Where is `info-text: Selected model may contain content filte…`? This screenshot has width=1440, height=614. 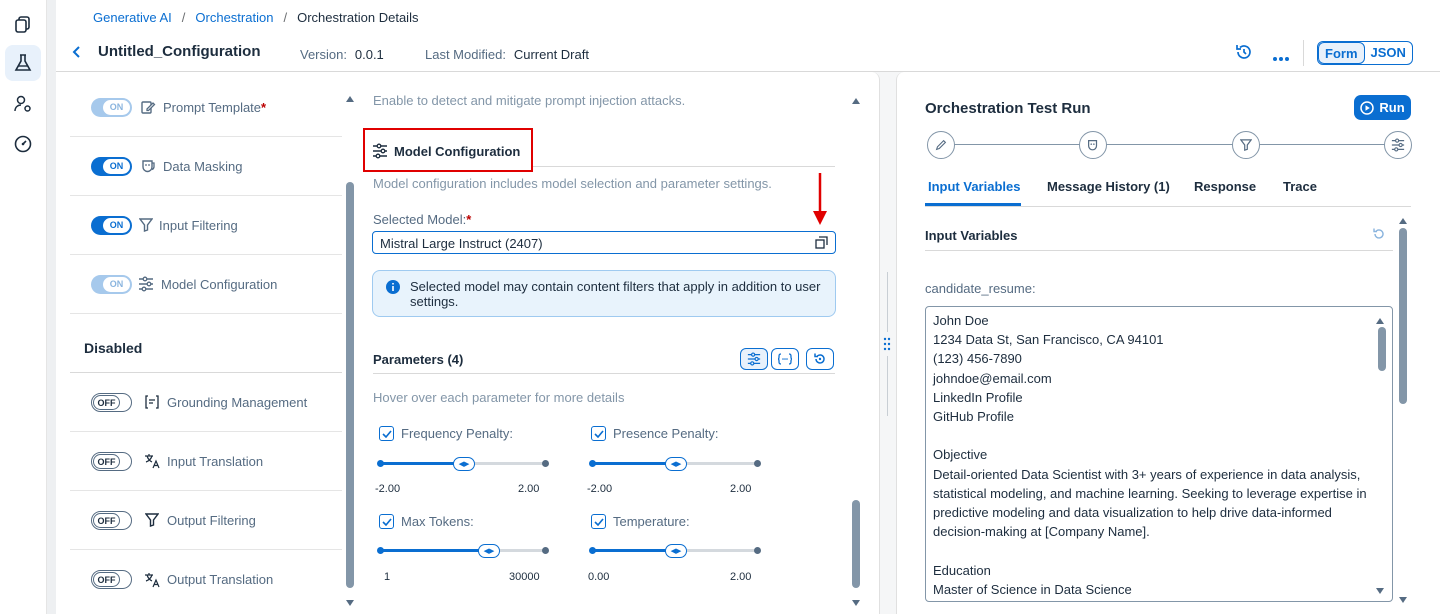
info-text: Selected model may contain content filte… is located at coordinates (615, 294).